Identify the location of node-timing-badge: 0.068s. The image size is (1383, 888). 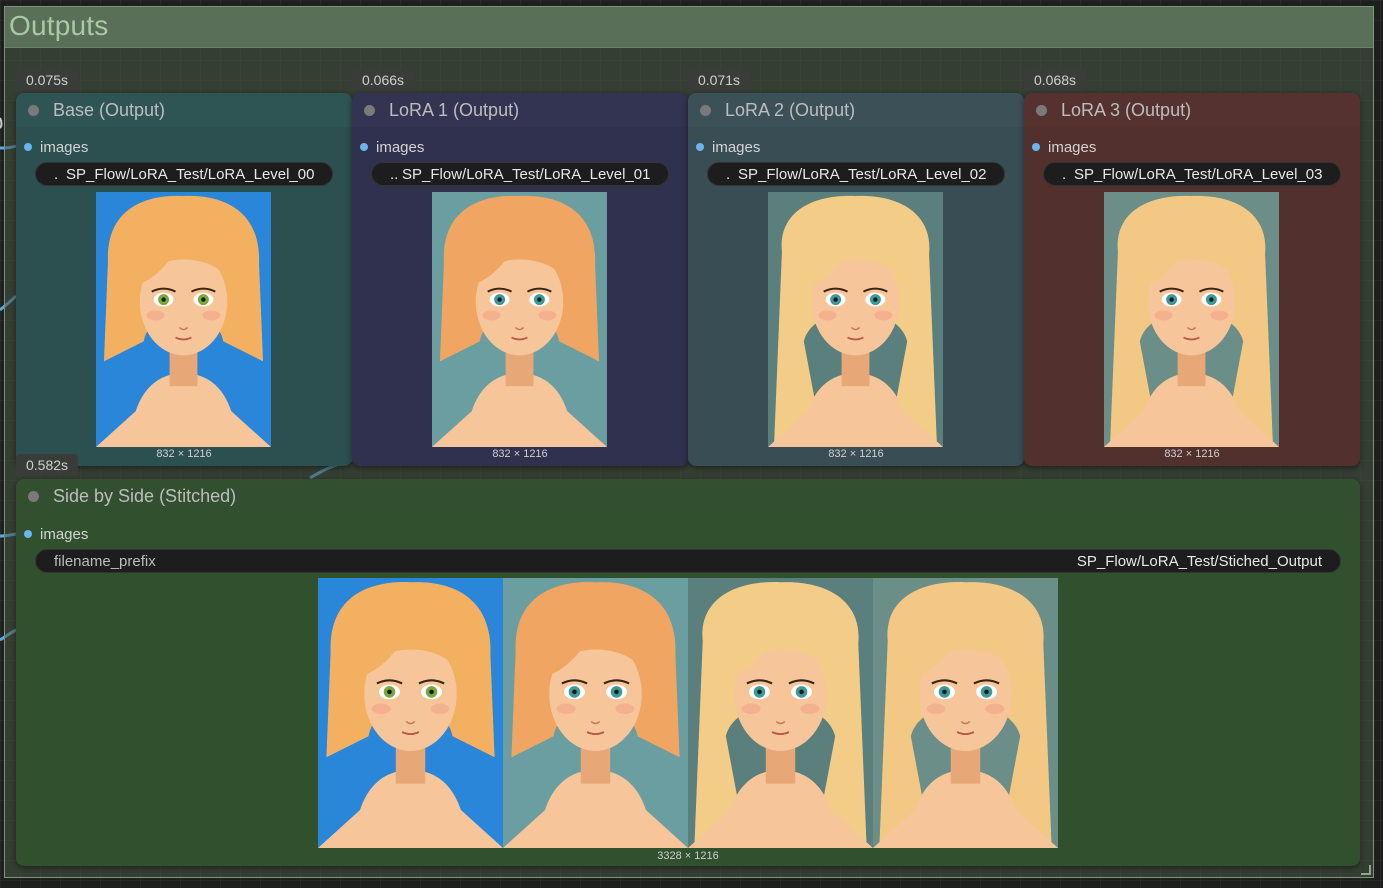
(1055, 80).